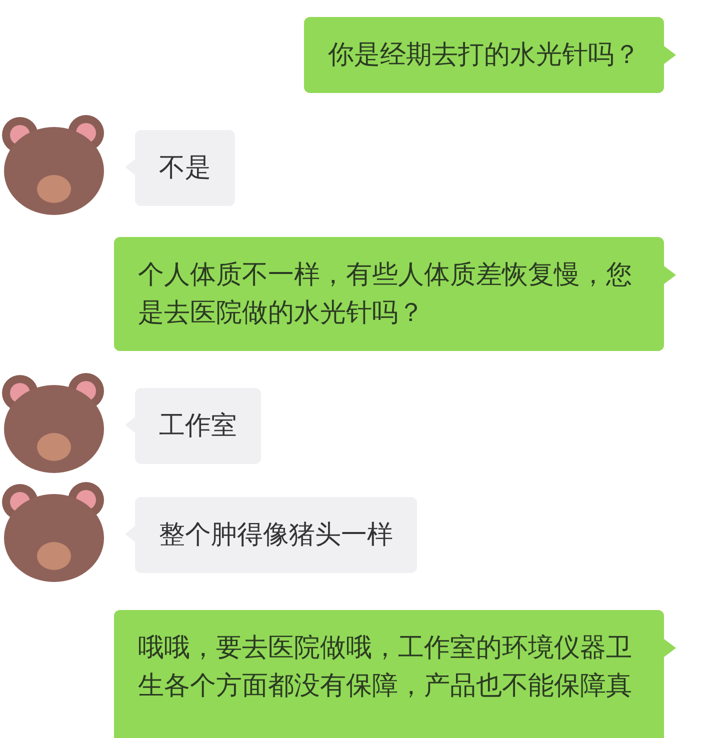 Image resolution: width=702 pixels, height=738 pixels. I want to click on message-bubble: 个人体质不一样，有些人体质差恢复慢，您是去医院做的水光针吗？, so click(389, 294).